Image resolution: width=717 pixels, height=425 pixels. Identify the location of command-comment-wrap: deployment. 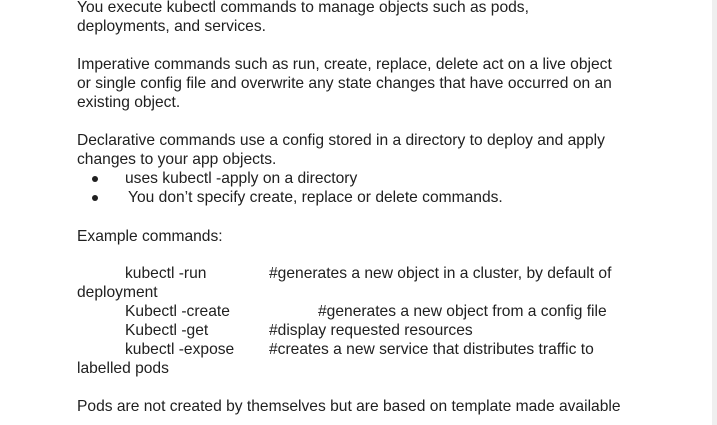
(117, 292).